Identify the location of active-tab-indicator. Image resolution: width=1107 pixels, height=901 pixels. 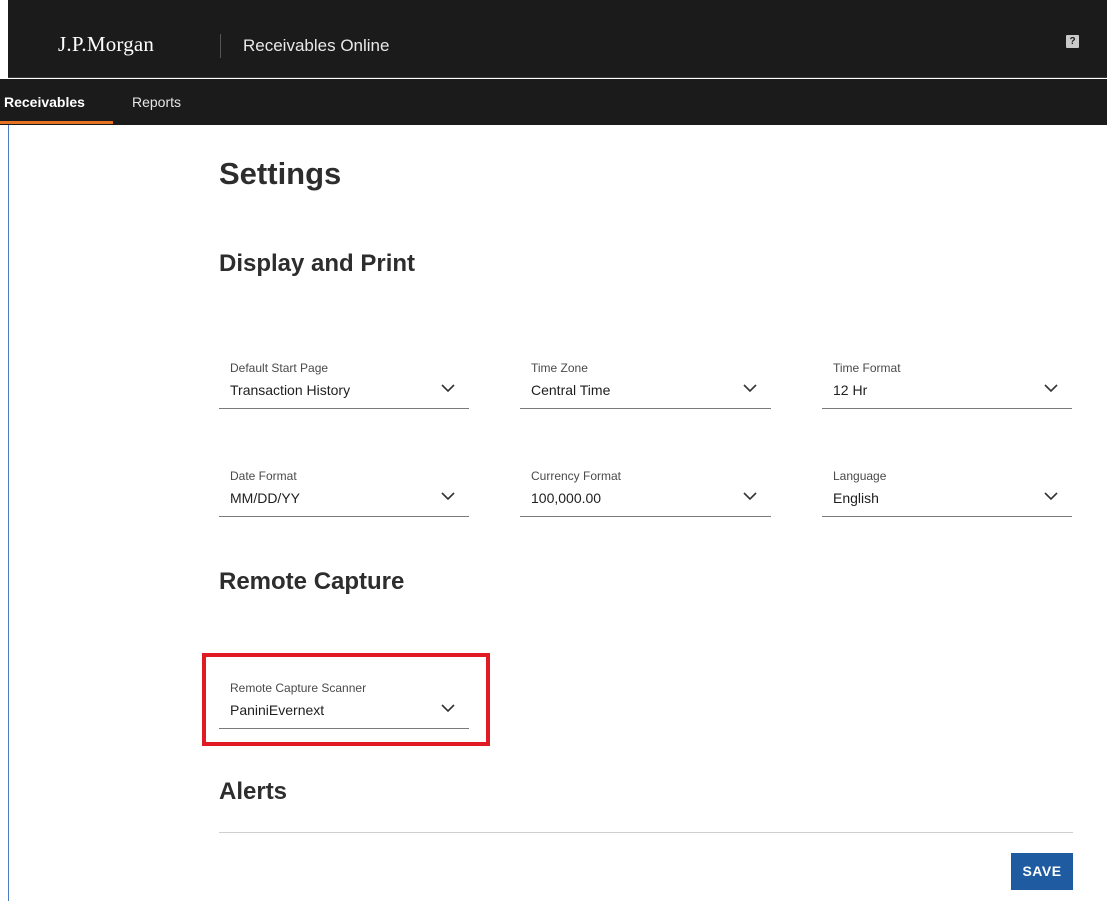
(56, 122).